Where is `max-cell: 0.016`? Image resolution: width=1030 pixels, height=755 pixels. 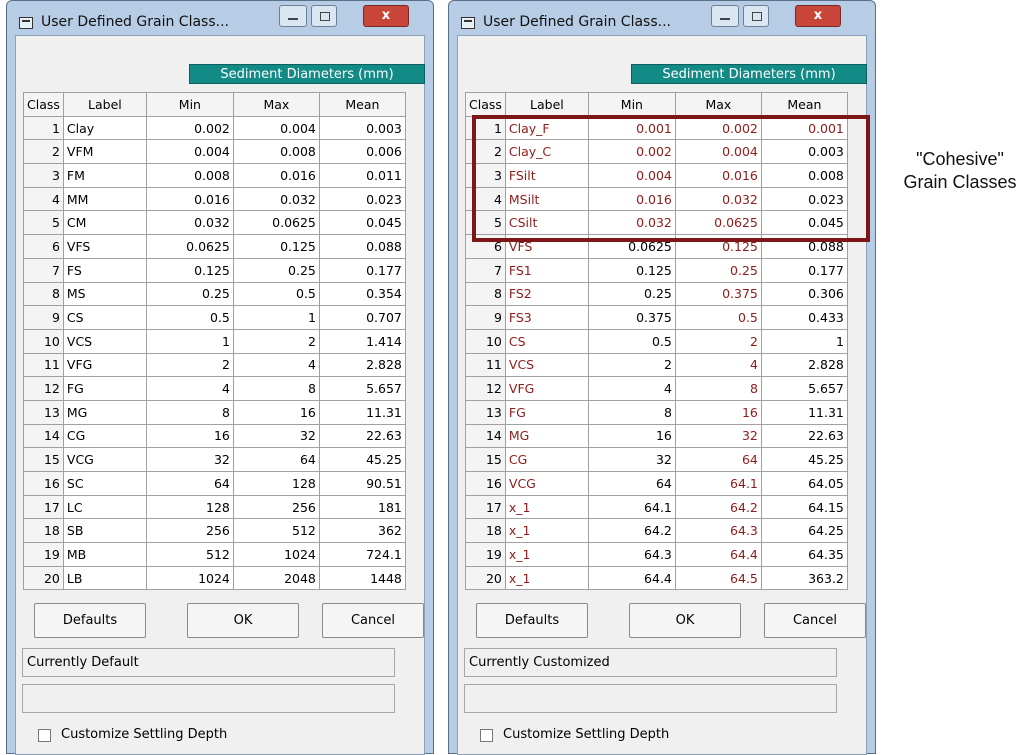 max-cell: 0.016 is located at coordinates (276, 175).